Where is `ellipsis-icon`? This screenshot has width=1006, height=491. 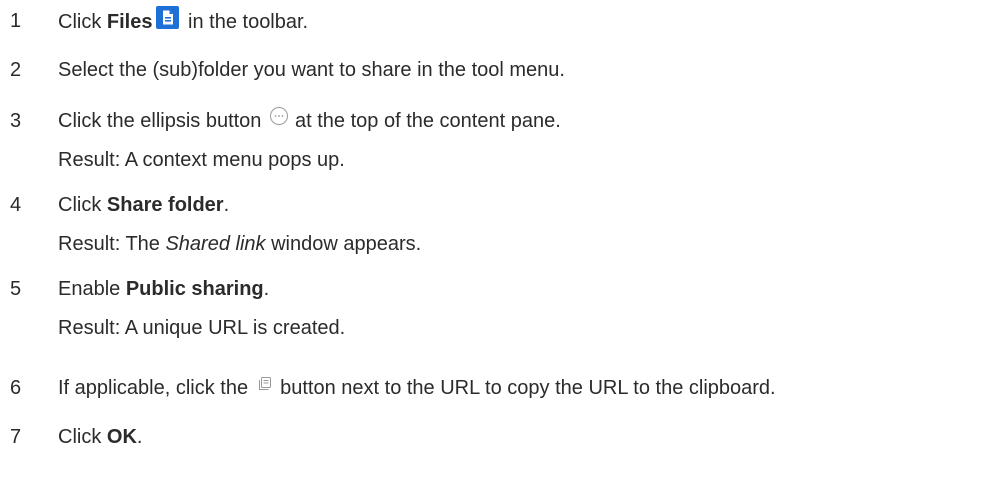
ellipsis-icon is located at coordinates (279, 116).